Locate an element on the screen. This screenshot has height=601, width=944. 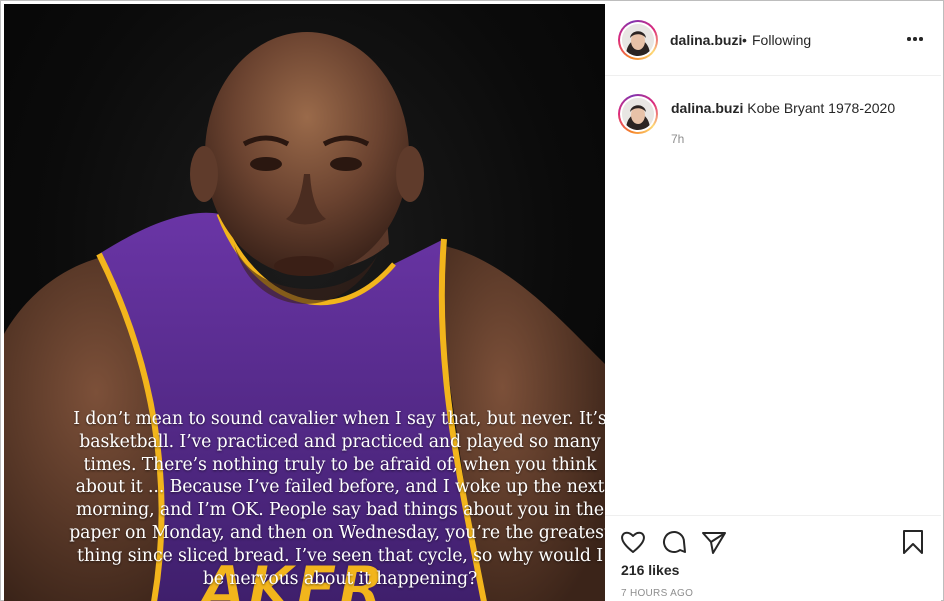
post-actions: 216 likes 7 HOURS AGO is located at coordinates (773, 558).